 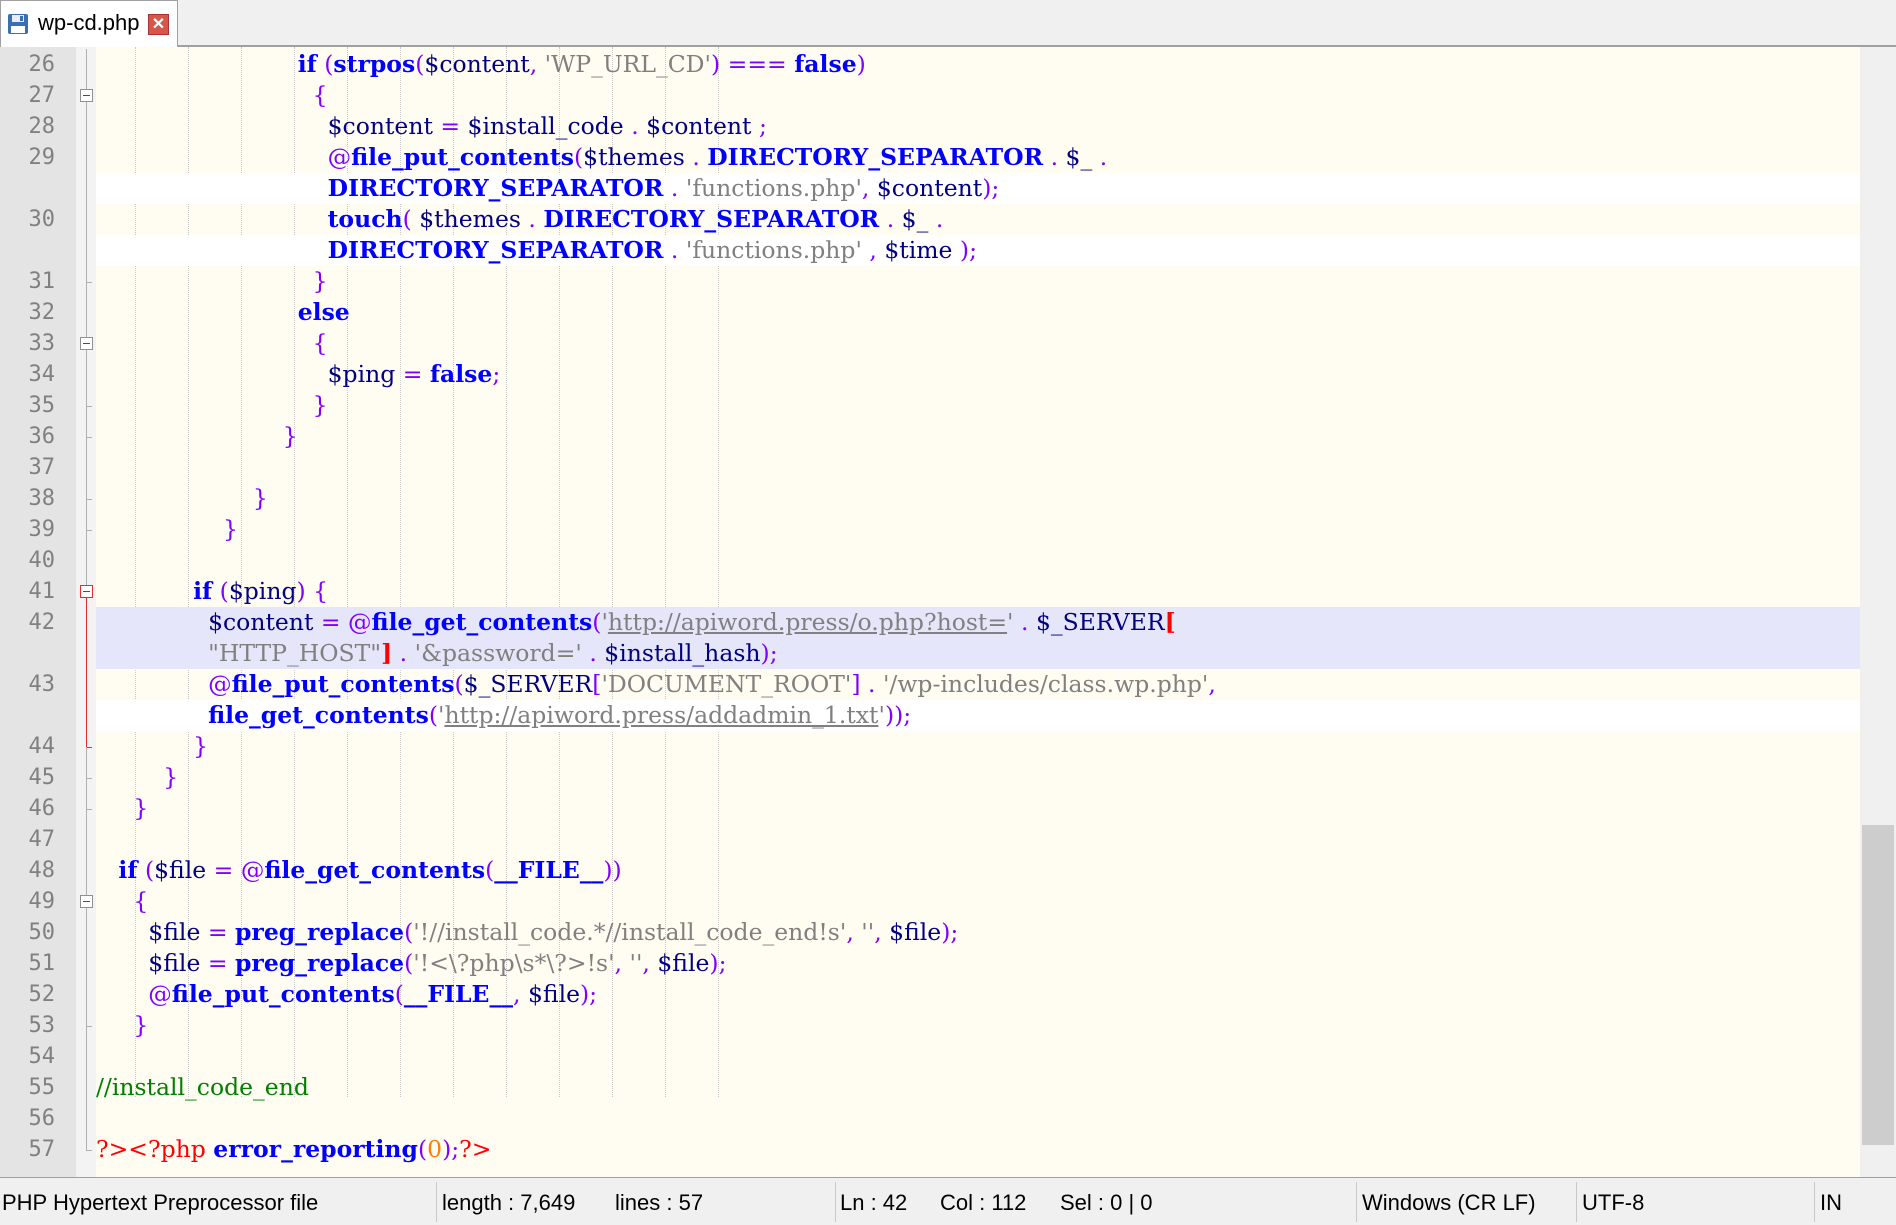 What do you see at coordinates (509, 1202) in the screenshot?
I see `status-length: length : 7,649` at bounding box center [509, 1202].